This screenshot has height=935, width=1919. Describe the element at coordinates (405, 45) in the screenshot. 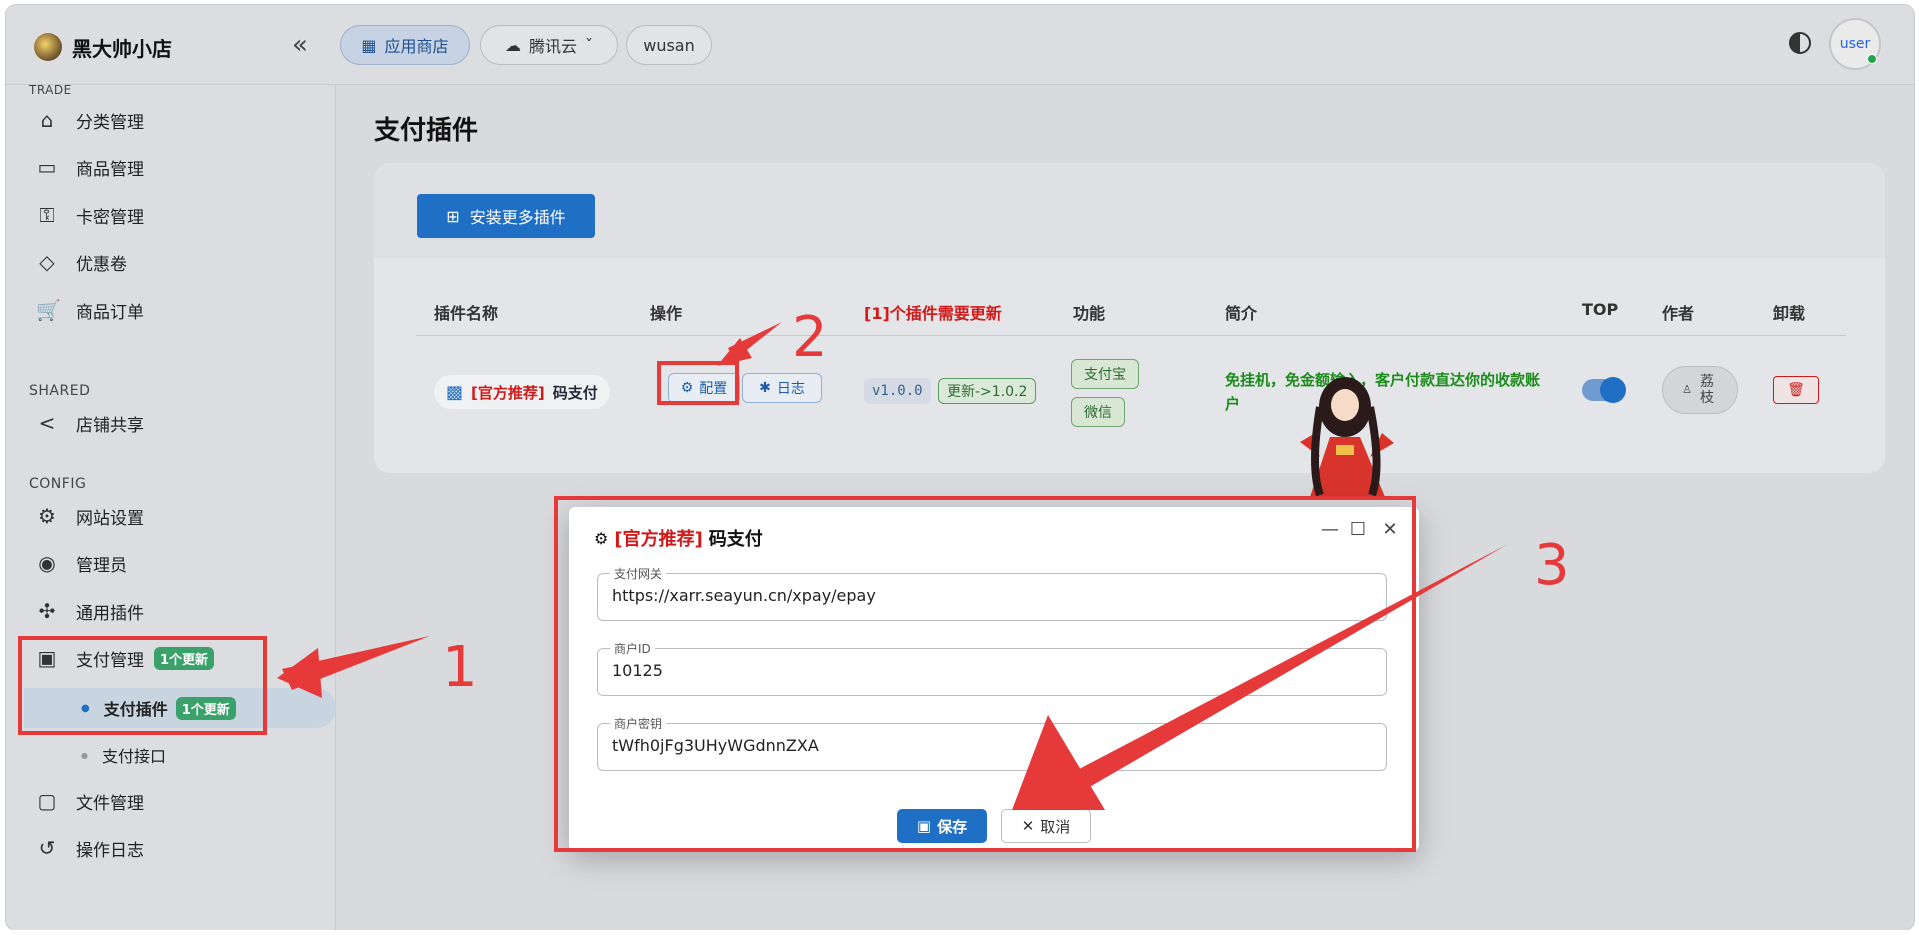

I see `tab-app-store: ▦ 应用商店` at that location.